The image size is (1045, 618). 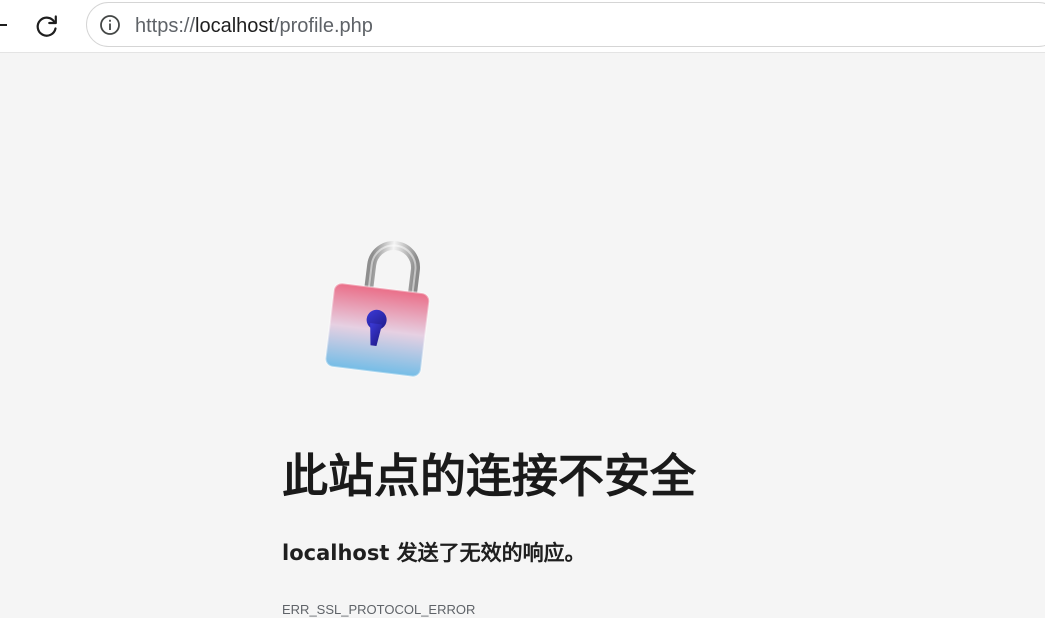 I want to click on url-text: https://localhost/profile.php, so click(x=254, y=26).